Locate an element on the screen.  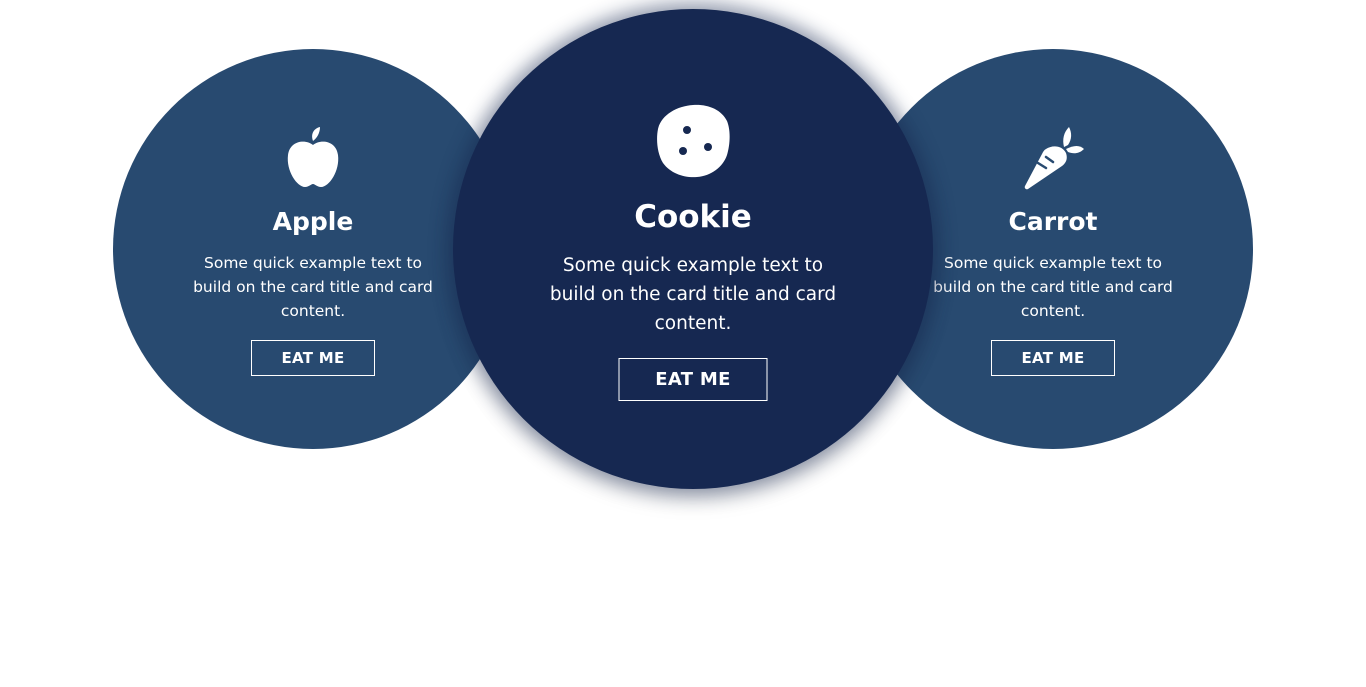
carrot-icon is located at coordinates (1053, 159).